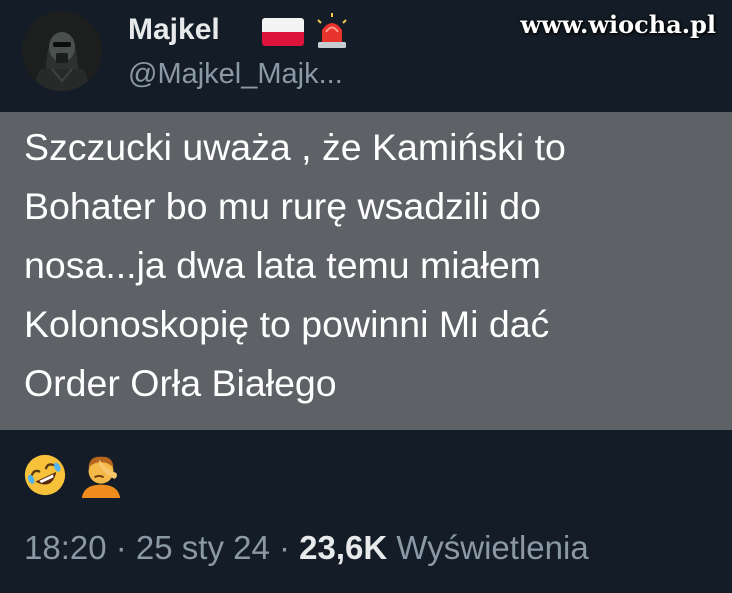  What do you see at coordinates (180, 383) in the screenshot?
I see `tweet-line: Order Orła Białego` at bounding box center [180, 383].